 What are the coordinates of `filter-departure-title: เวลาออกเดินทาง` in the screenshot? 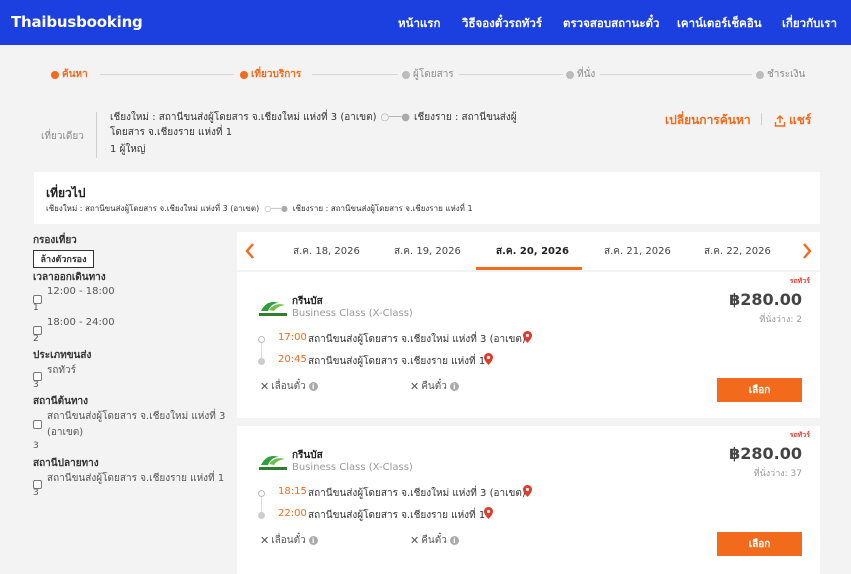 It's located at (69, 277).